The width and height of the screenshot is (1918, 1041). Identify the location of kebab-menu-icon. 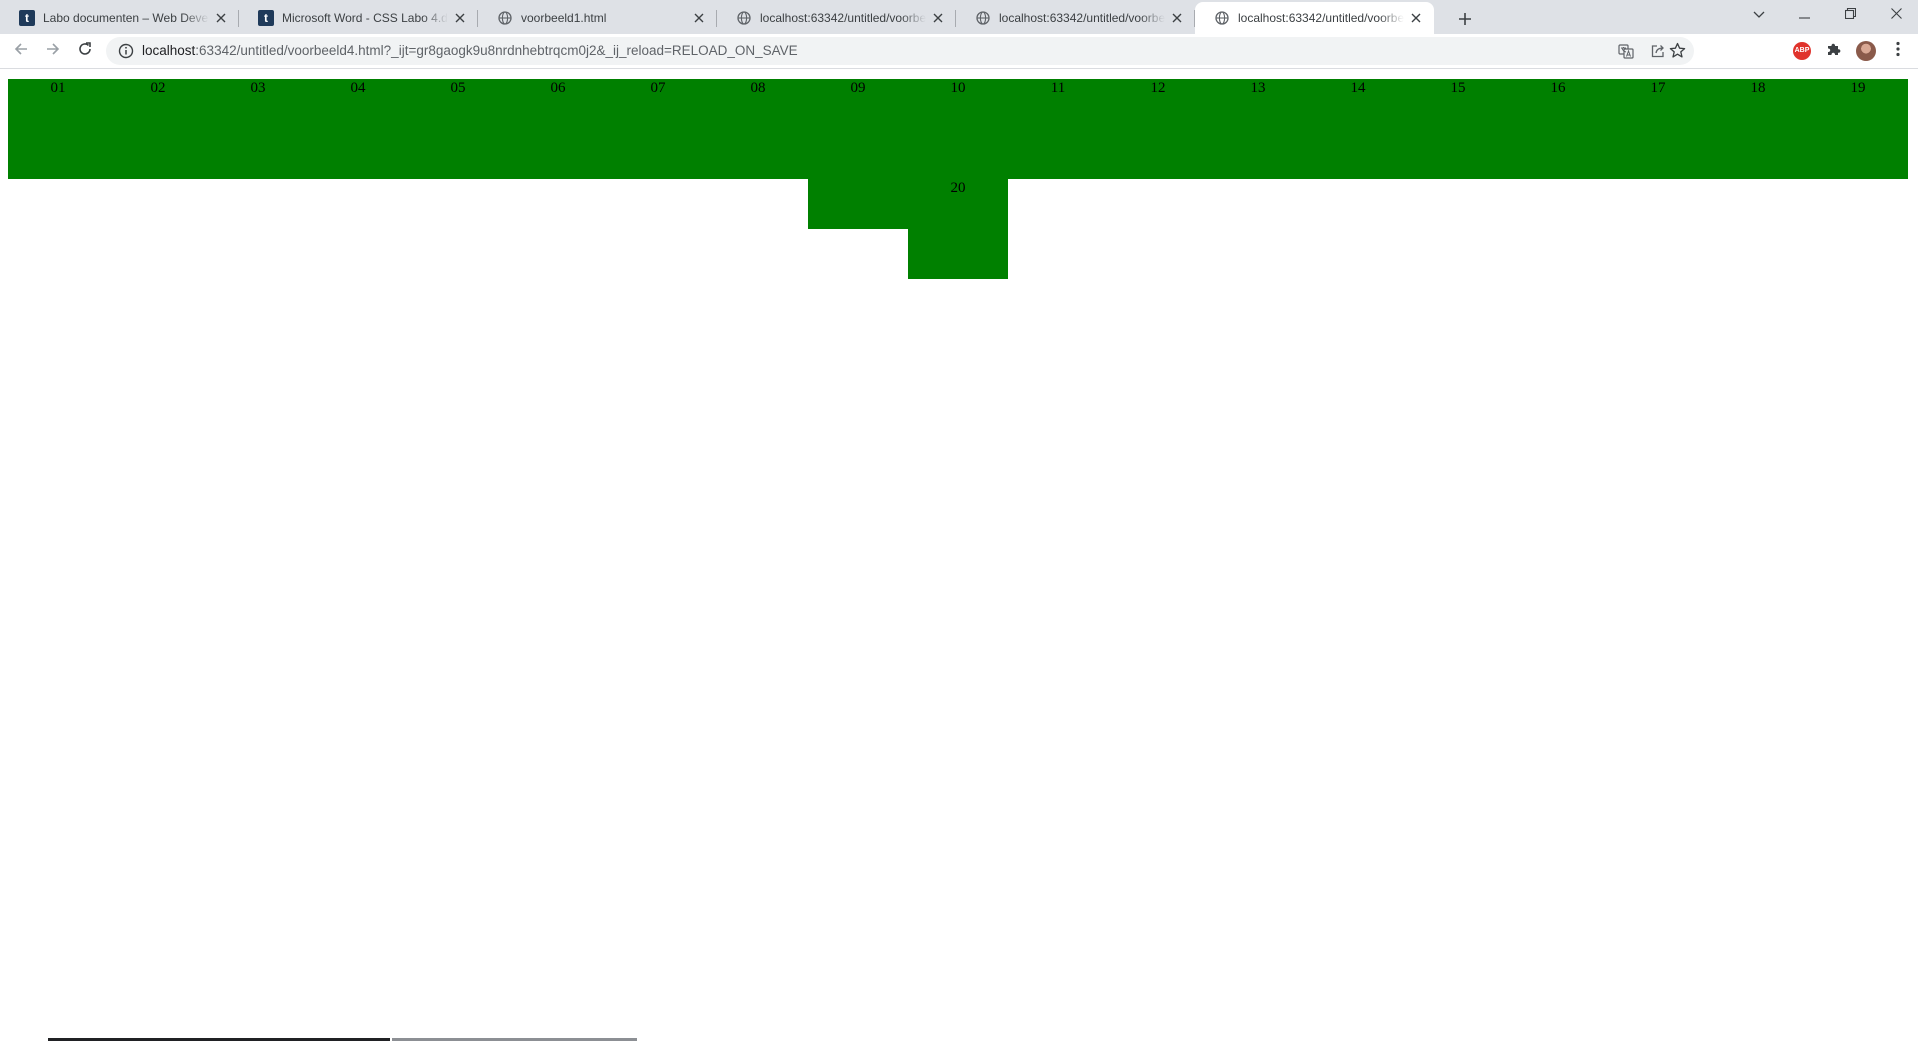
(1898, 51).